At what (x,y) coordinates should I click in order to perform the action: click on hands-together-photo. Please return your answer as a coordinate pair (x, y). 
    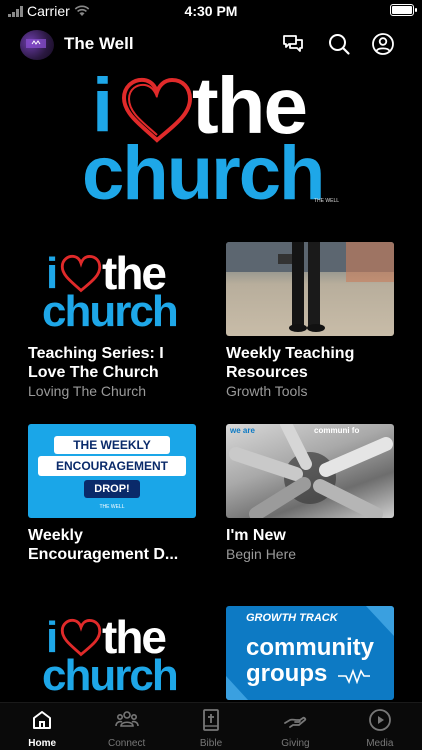
    Looking at the image, I should click on (311, 471).